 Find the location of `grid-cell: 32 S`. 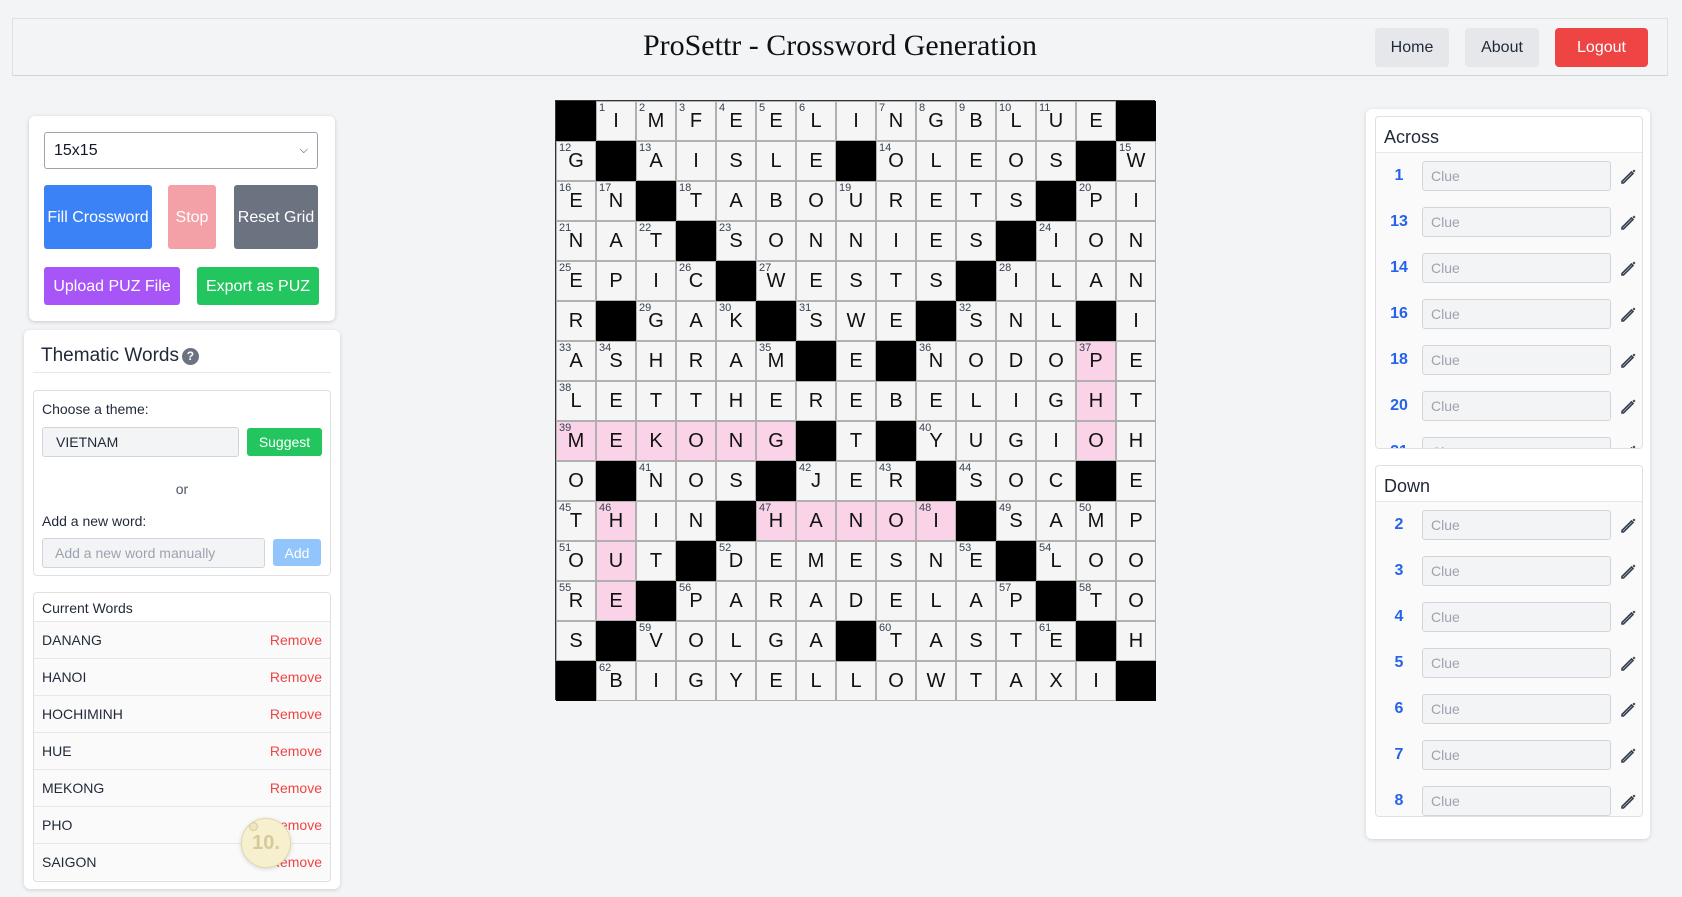

grid-cell: 32 S is located at coordinates (976, 321).